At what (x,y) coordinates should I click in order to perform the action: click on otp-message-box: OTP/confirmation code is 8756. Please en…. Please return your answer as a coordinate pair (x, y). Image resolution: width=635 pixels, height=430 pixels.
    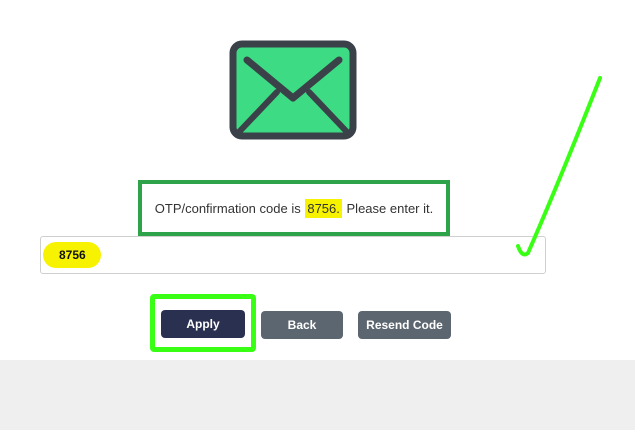
    Looking at the image, I should click on (294, 208).